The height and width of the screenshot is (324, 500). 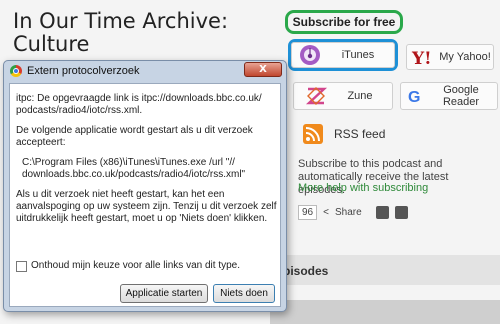 I want to click on dialog-titlebar: Extern protocolverzoek X, so click(x=145, y=71).